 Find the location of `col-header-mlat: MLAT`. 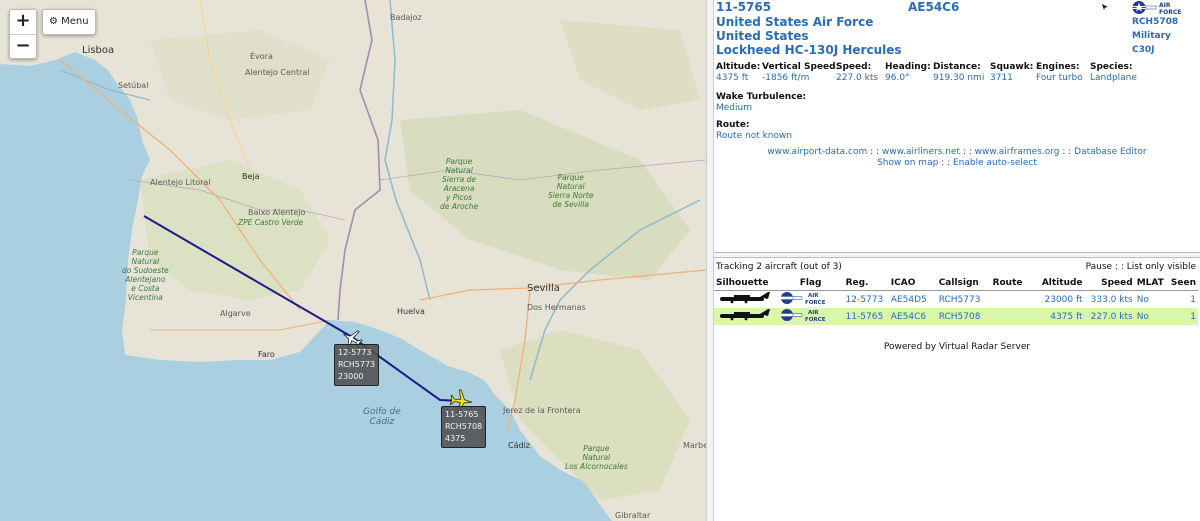

col-header-mlat: MLAT is located at coordinates (1151, 283).